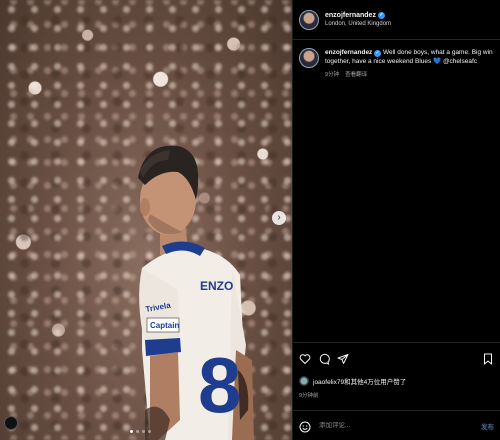 Image resolution: width=500 pixels, height=440 pixels. What do you see at coordinates (409, 74) in the screenshot?
I see `caption-meta: 9分钟 查看翻译` at bounding box center [409, 74].